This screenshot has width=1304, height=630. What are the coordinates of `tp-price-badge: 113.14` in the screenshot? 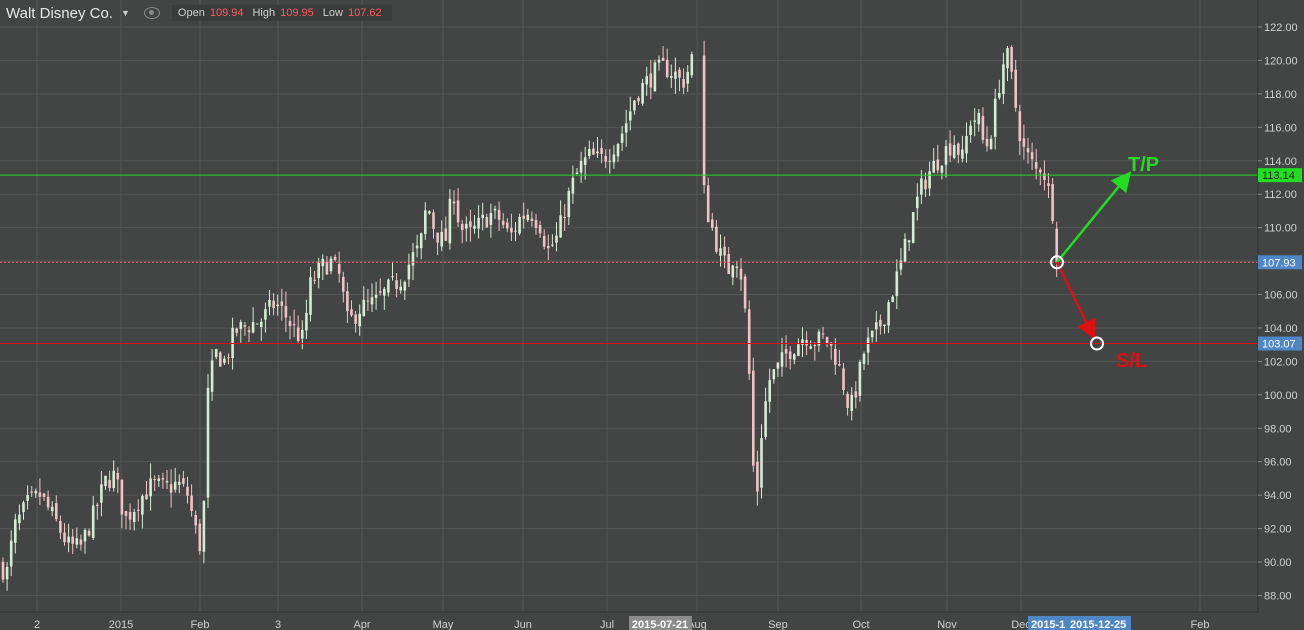 It's located at (1278, 176).